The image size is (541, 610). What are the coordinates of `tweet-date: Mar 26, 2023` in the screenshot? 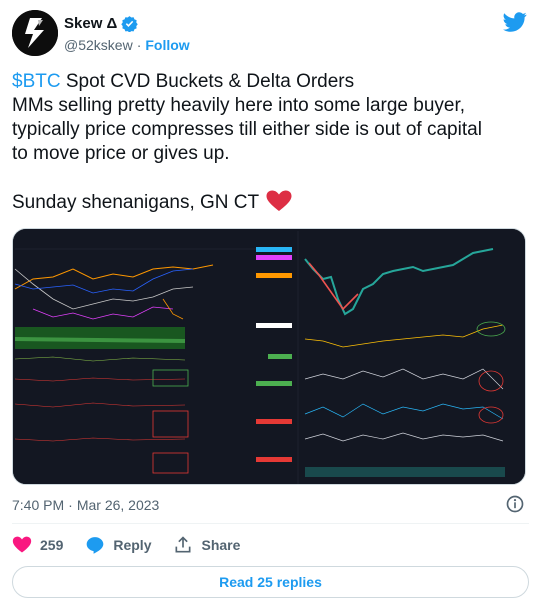 It's located at (118, 505).